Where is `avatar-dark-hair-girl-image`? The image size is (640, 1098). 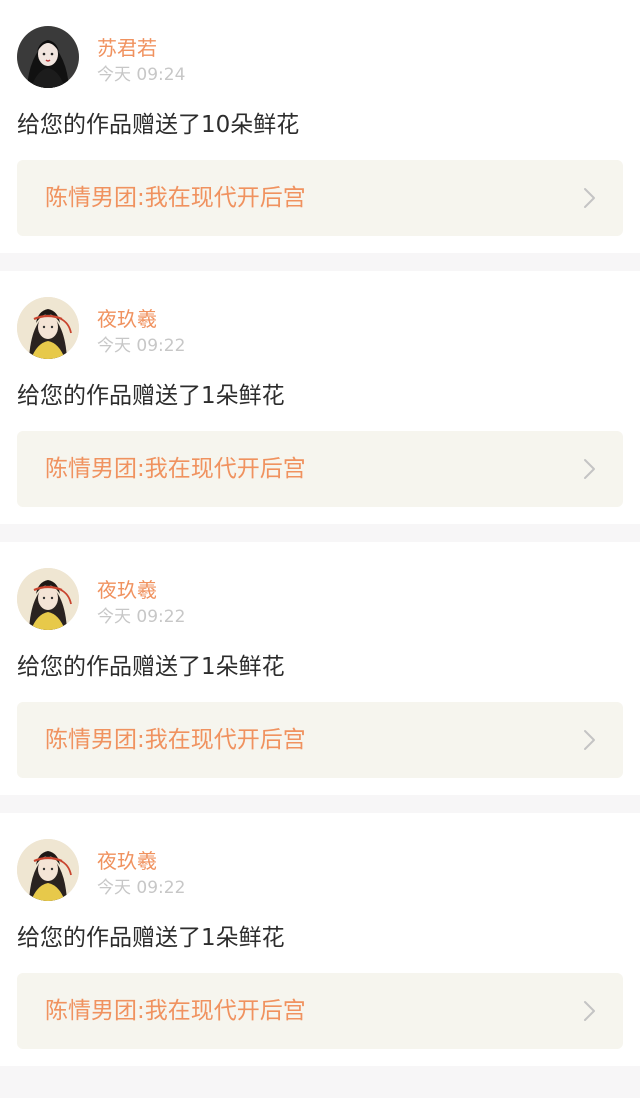
avatar-dark-hair-girl-image is located at coordinates (48, 57).